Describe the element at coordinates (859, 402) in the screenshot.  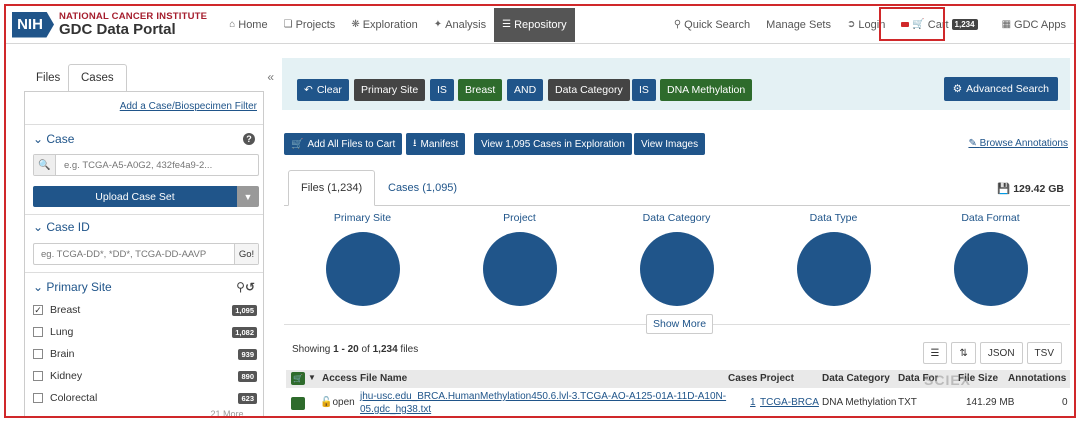
I see `data-category-cell: DNA Methylation` at that location.